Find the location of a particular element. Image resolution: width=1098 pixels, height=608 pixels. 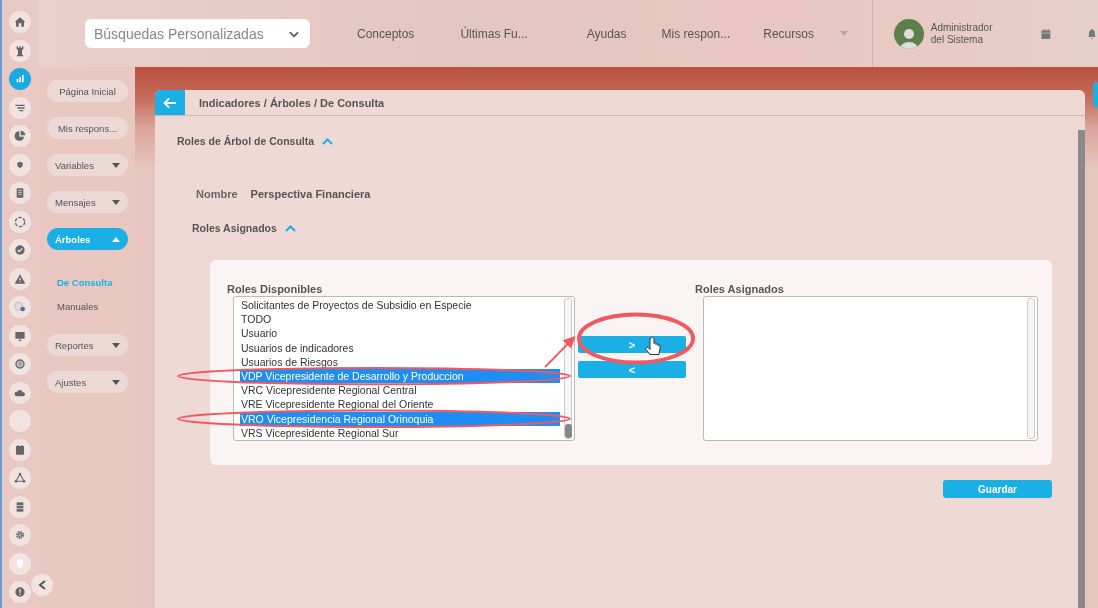

exclamation-circle-icon is located at coordinates (20, 592).